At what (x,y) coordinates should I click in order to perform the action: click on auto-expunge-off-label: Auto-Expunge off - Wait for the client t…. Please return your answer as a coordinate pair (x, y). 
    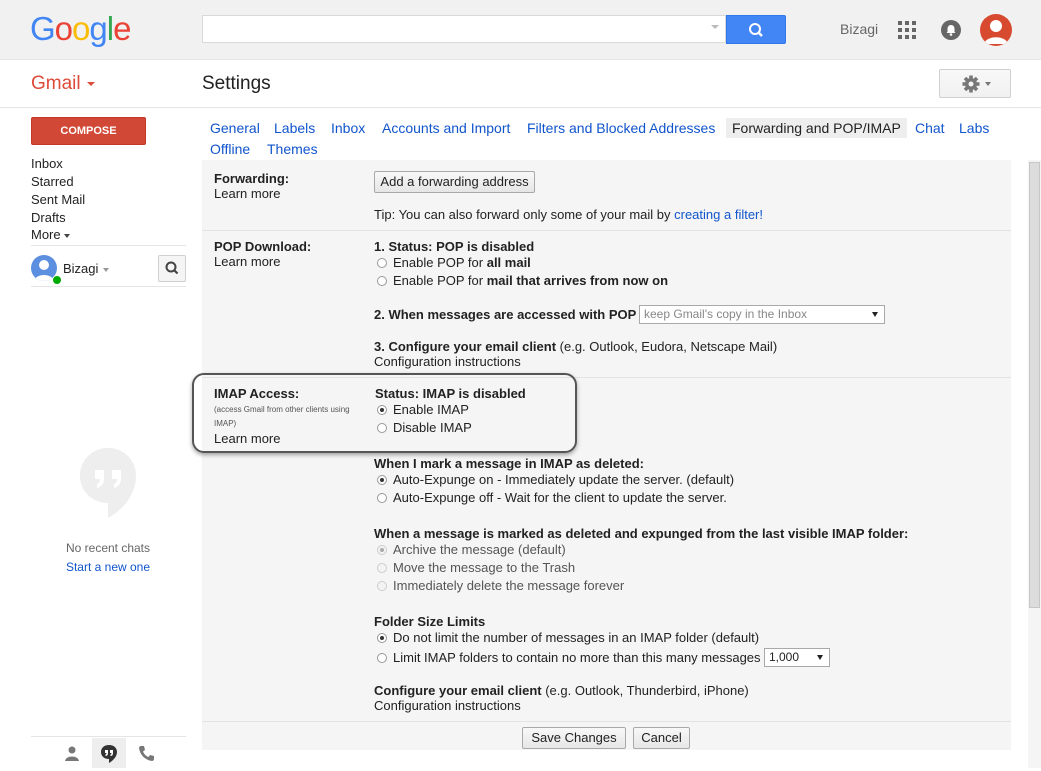
    Looking at the image, I should click on (560, 497).